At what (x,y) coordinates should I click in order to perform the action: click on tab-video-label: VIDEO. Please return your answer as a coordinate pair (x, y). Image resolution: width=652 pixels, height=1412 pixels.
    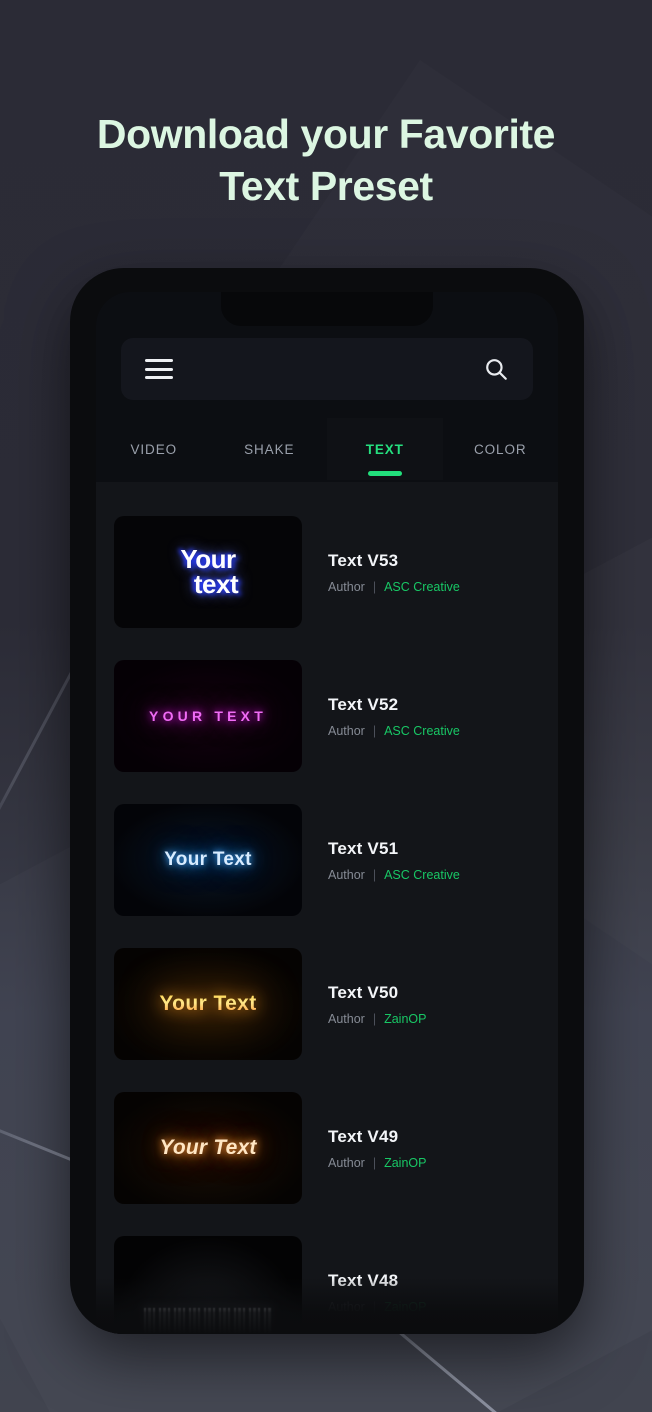
    Looking at the image, I should click on (153, 449).